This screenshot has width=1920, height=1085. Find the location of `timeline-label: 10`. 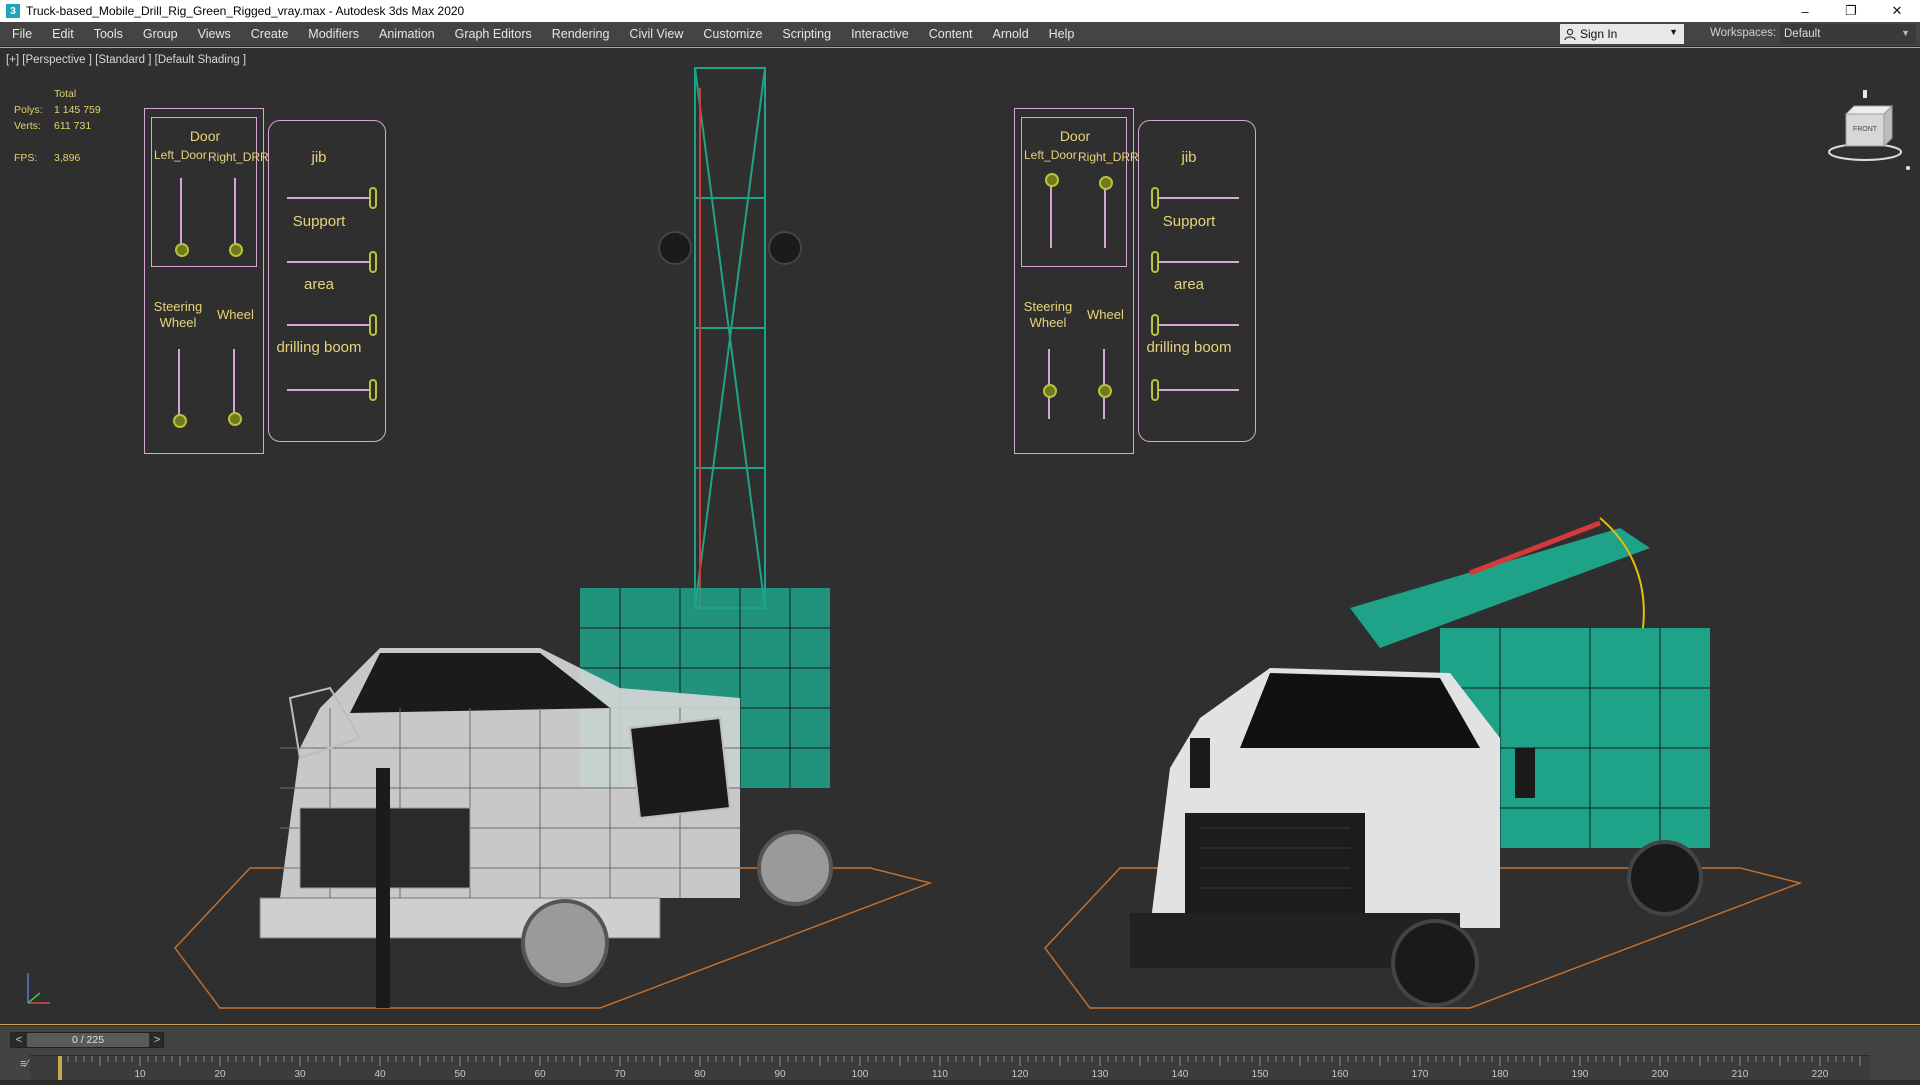

timeline-label: 10 is located at coordinates (140, 1074).